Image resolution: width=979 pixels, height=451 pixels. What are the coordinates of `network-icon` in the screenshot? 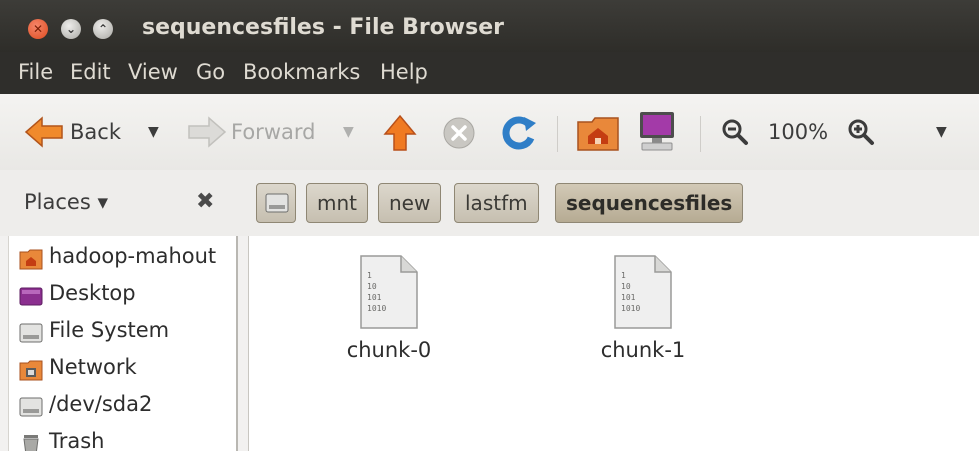 It's located at (31, 370).